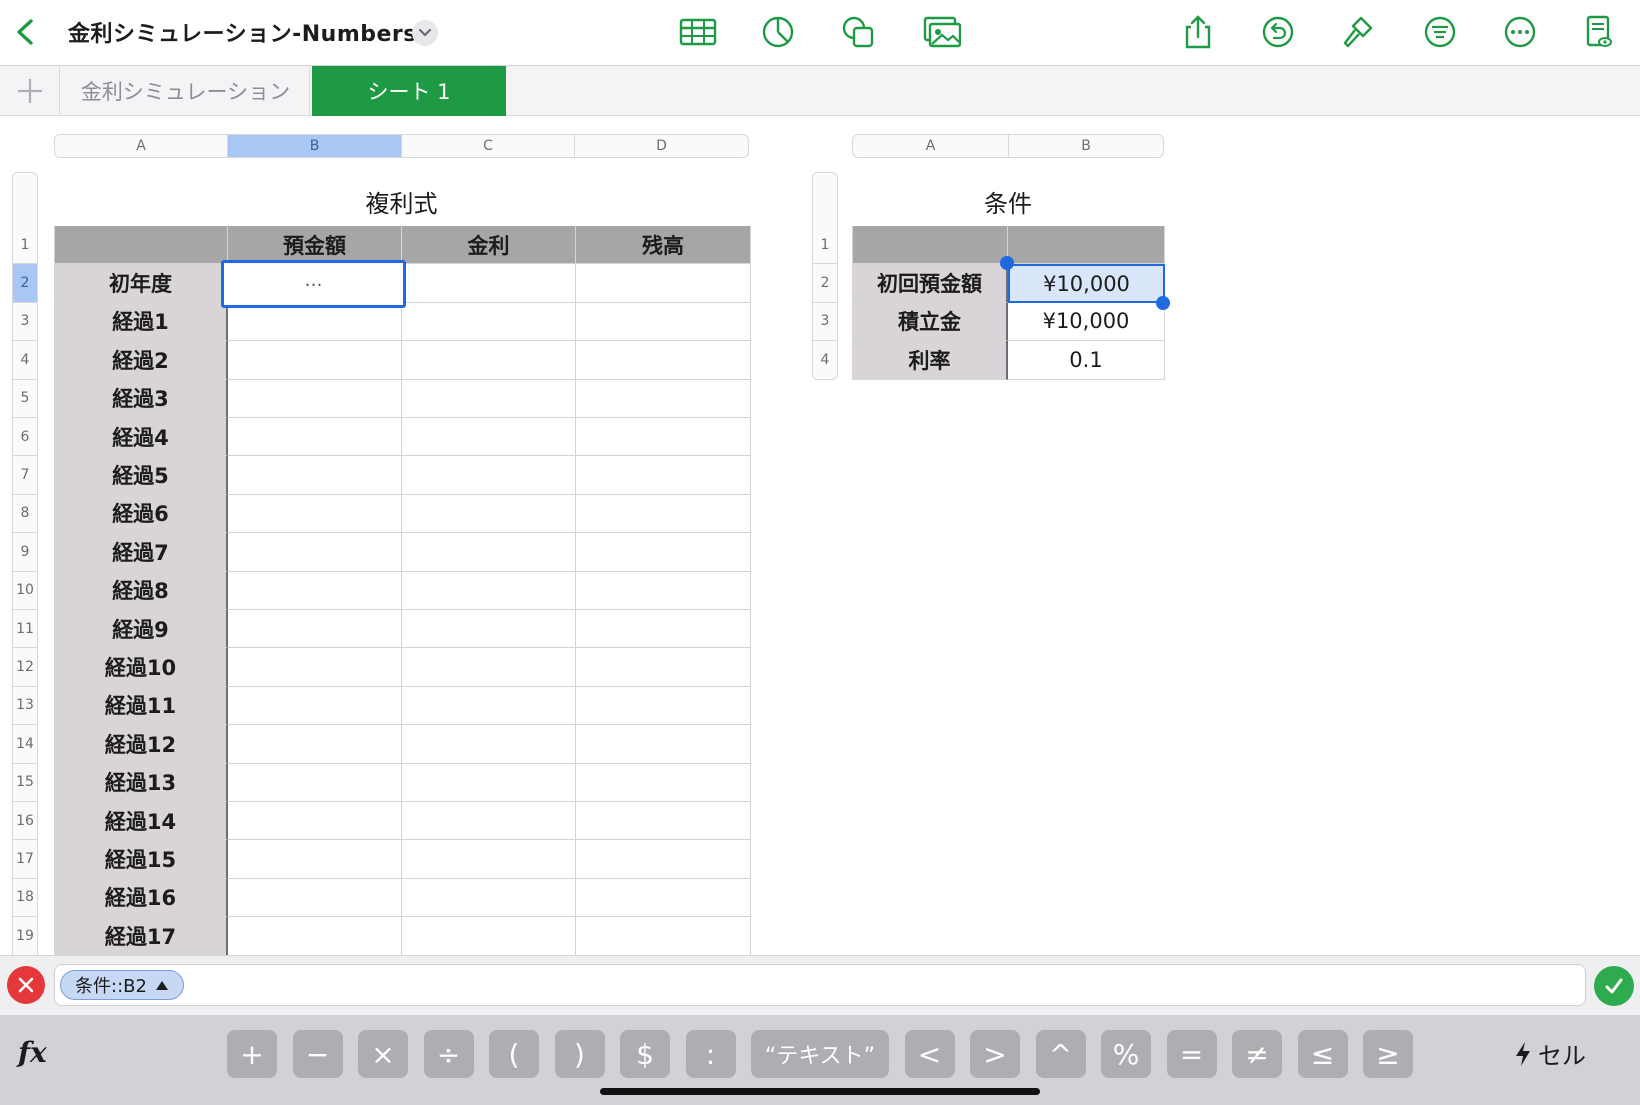 This screenshot has width=1640, height=1105. What do you see at coordinates (930, 360) in the screenshot?
I see `condition-label-cell: 利率` at bounding box center [930, 360].